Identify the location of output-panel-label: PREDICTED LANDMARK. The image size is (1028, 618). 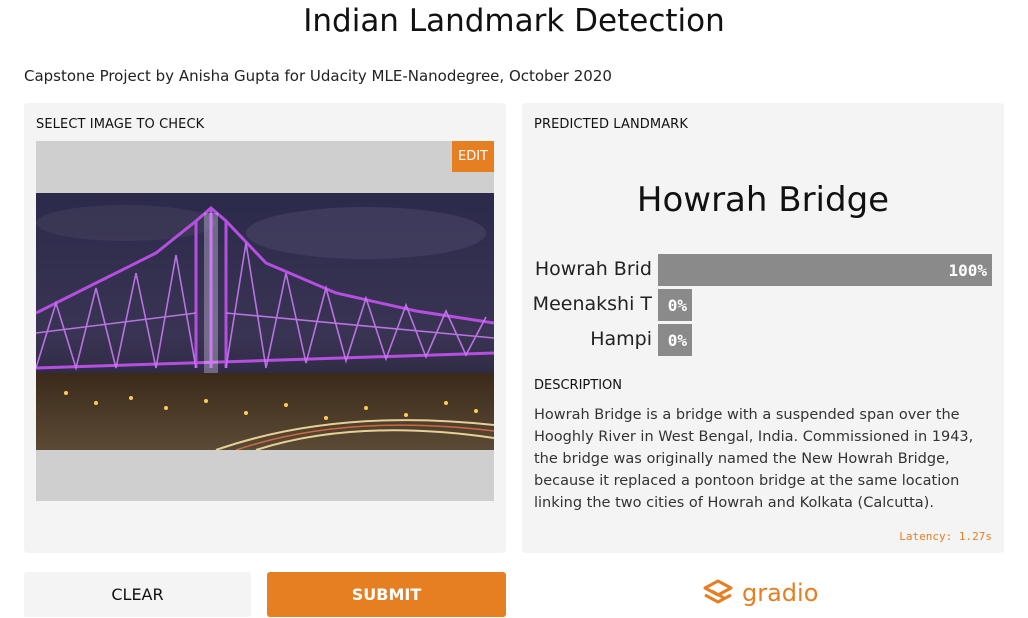
(611, 124).